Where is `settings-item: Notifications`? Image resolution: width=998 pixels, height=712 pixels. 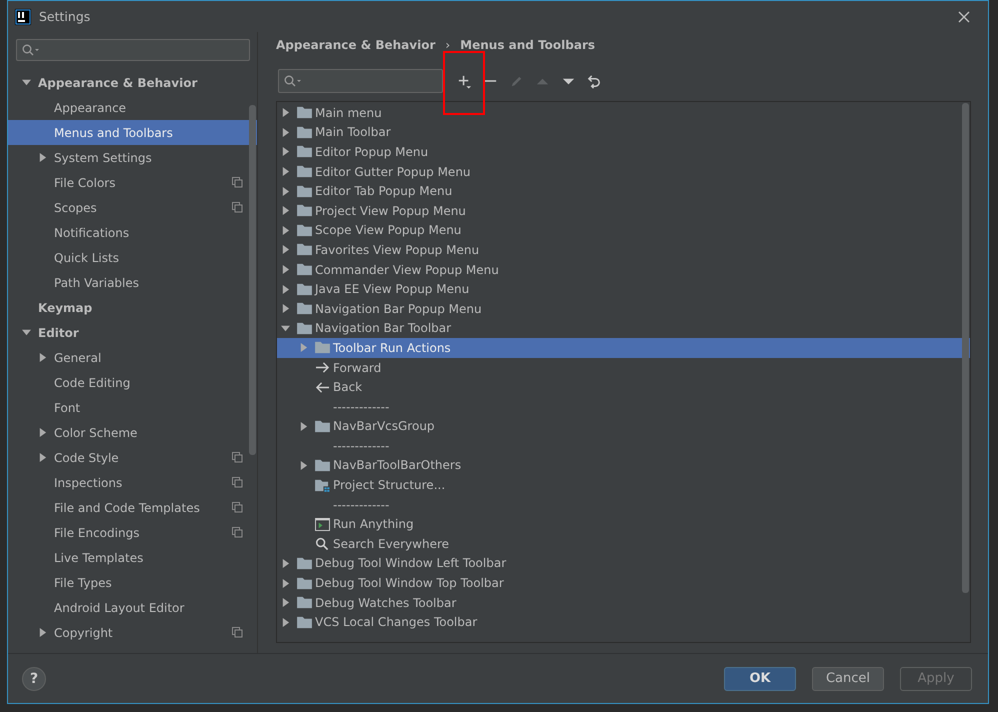
settings-item: Notifications is located at coordinates (132, 232).